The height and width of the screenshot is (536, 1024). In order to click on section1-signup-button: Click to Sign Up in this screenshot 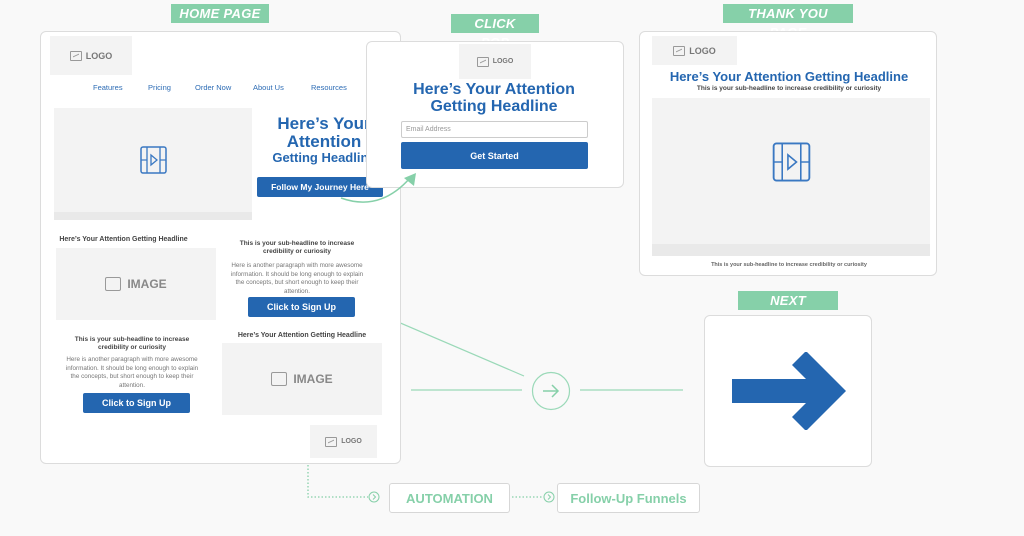, I will do `click(301, 307)`.